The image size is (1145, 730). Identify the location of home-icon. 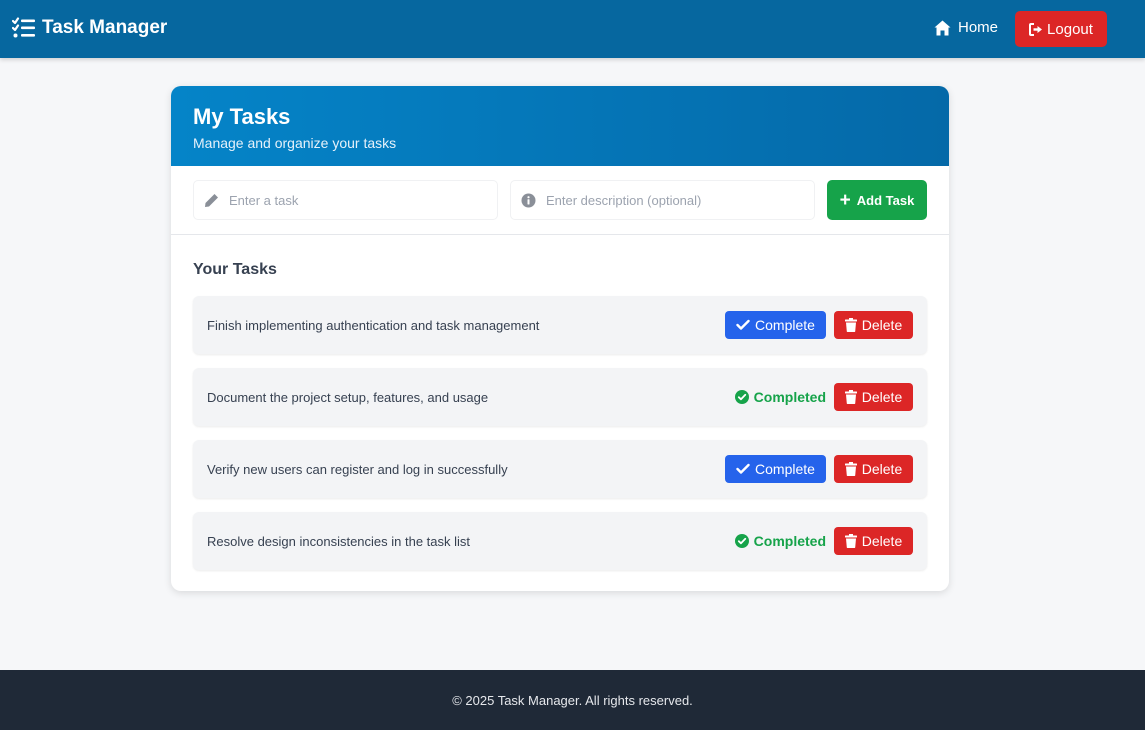
(942, 27).